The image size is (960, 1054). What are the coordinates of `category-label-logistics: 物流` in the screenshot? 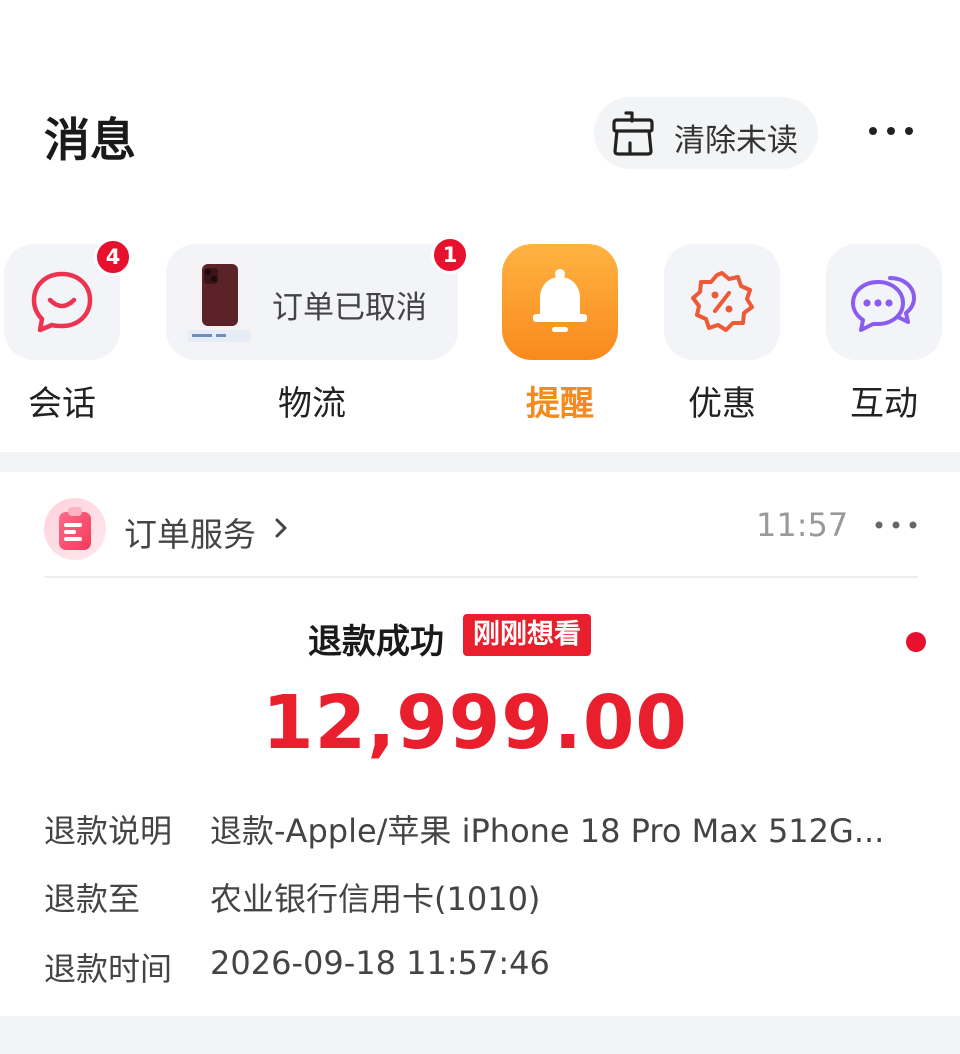 It's located at (312, 404).